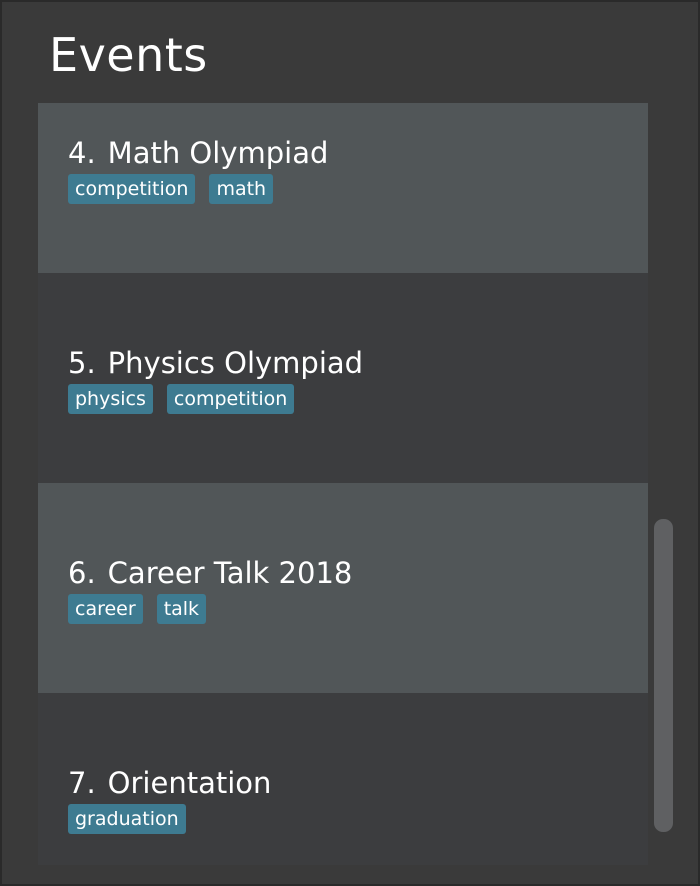  I want to click on event-header: 4. Math Olympiad, so click(198, 153).